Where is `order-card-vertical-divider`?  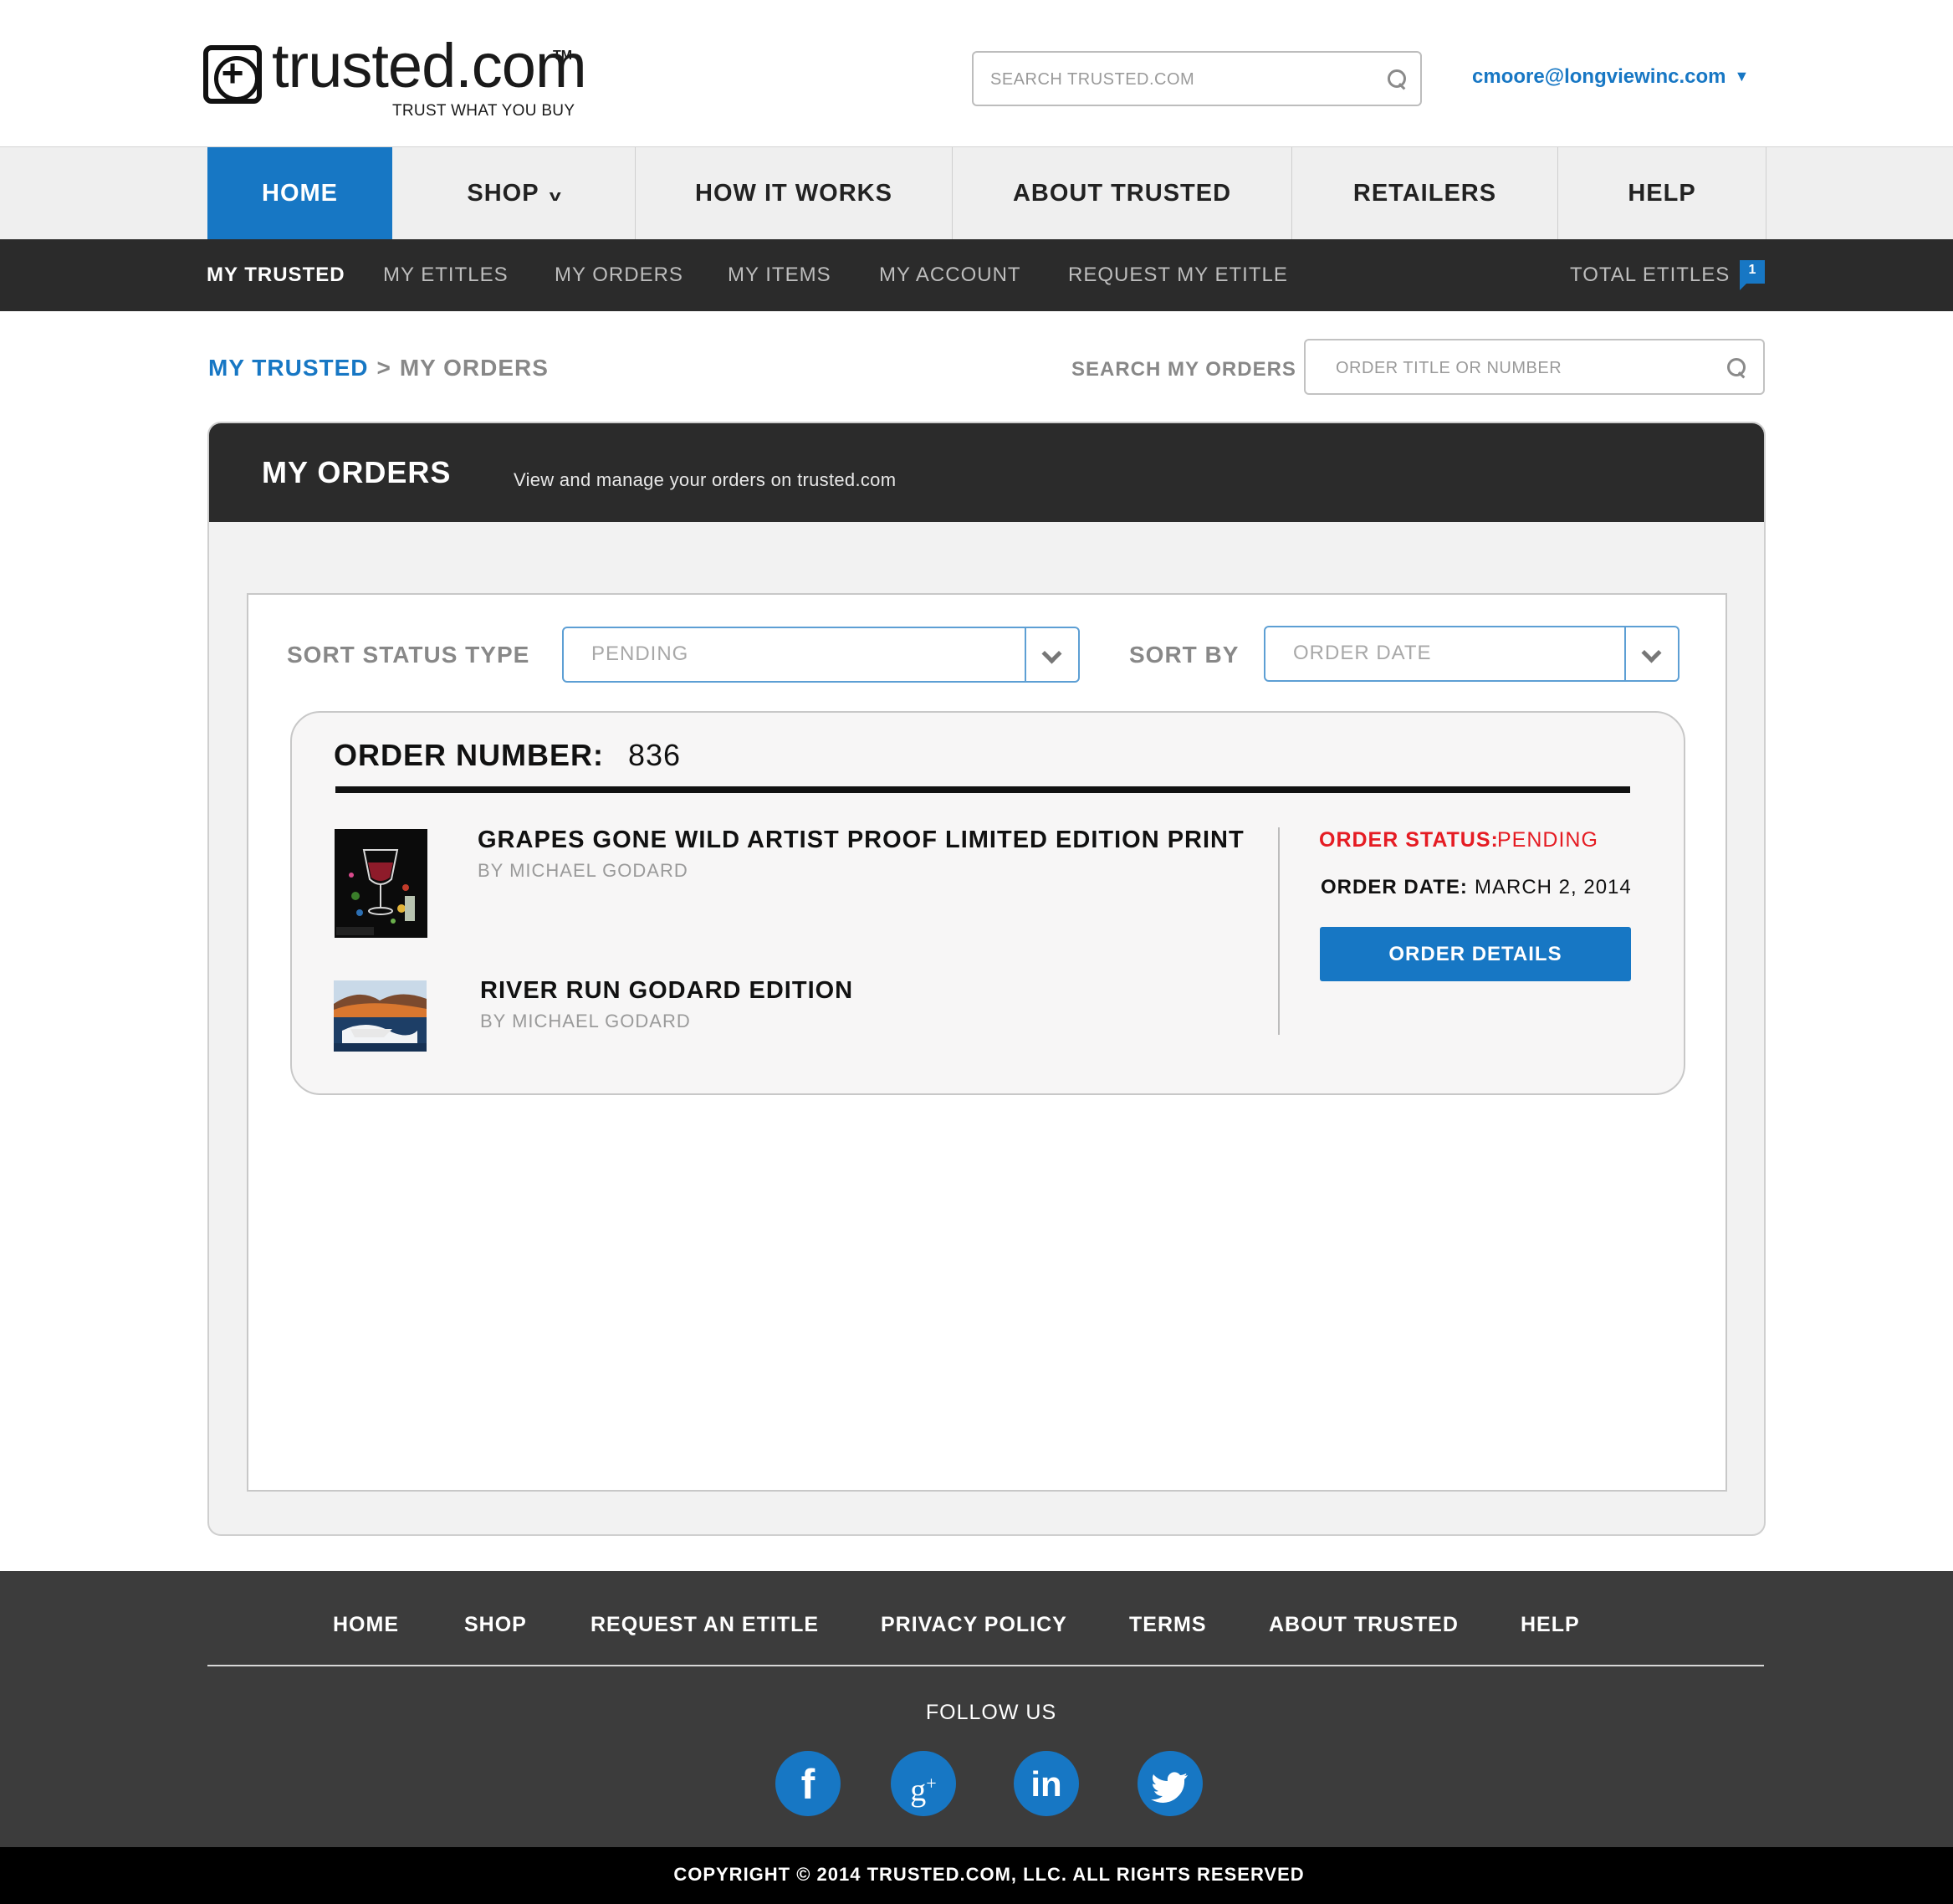 order-card-vertical-divider is located at coordinates (1279, 931).